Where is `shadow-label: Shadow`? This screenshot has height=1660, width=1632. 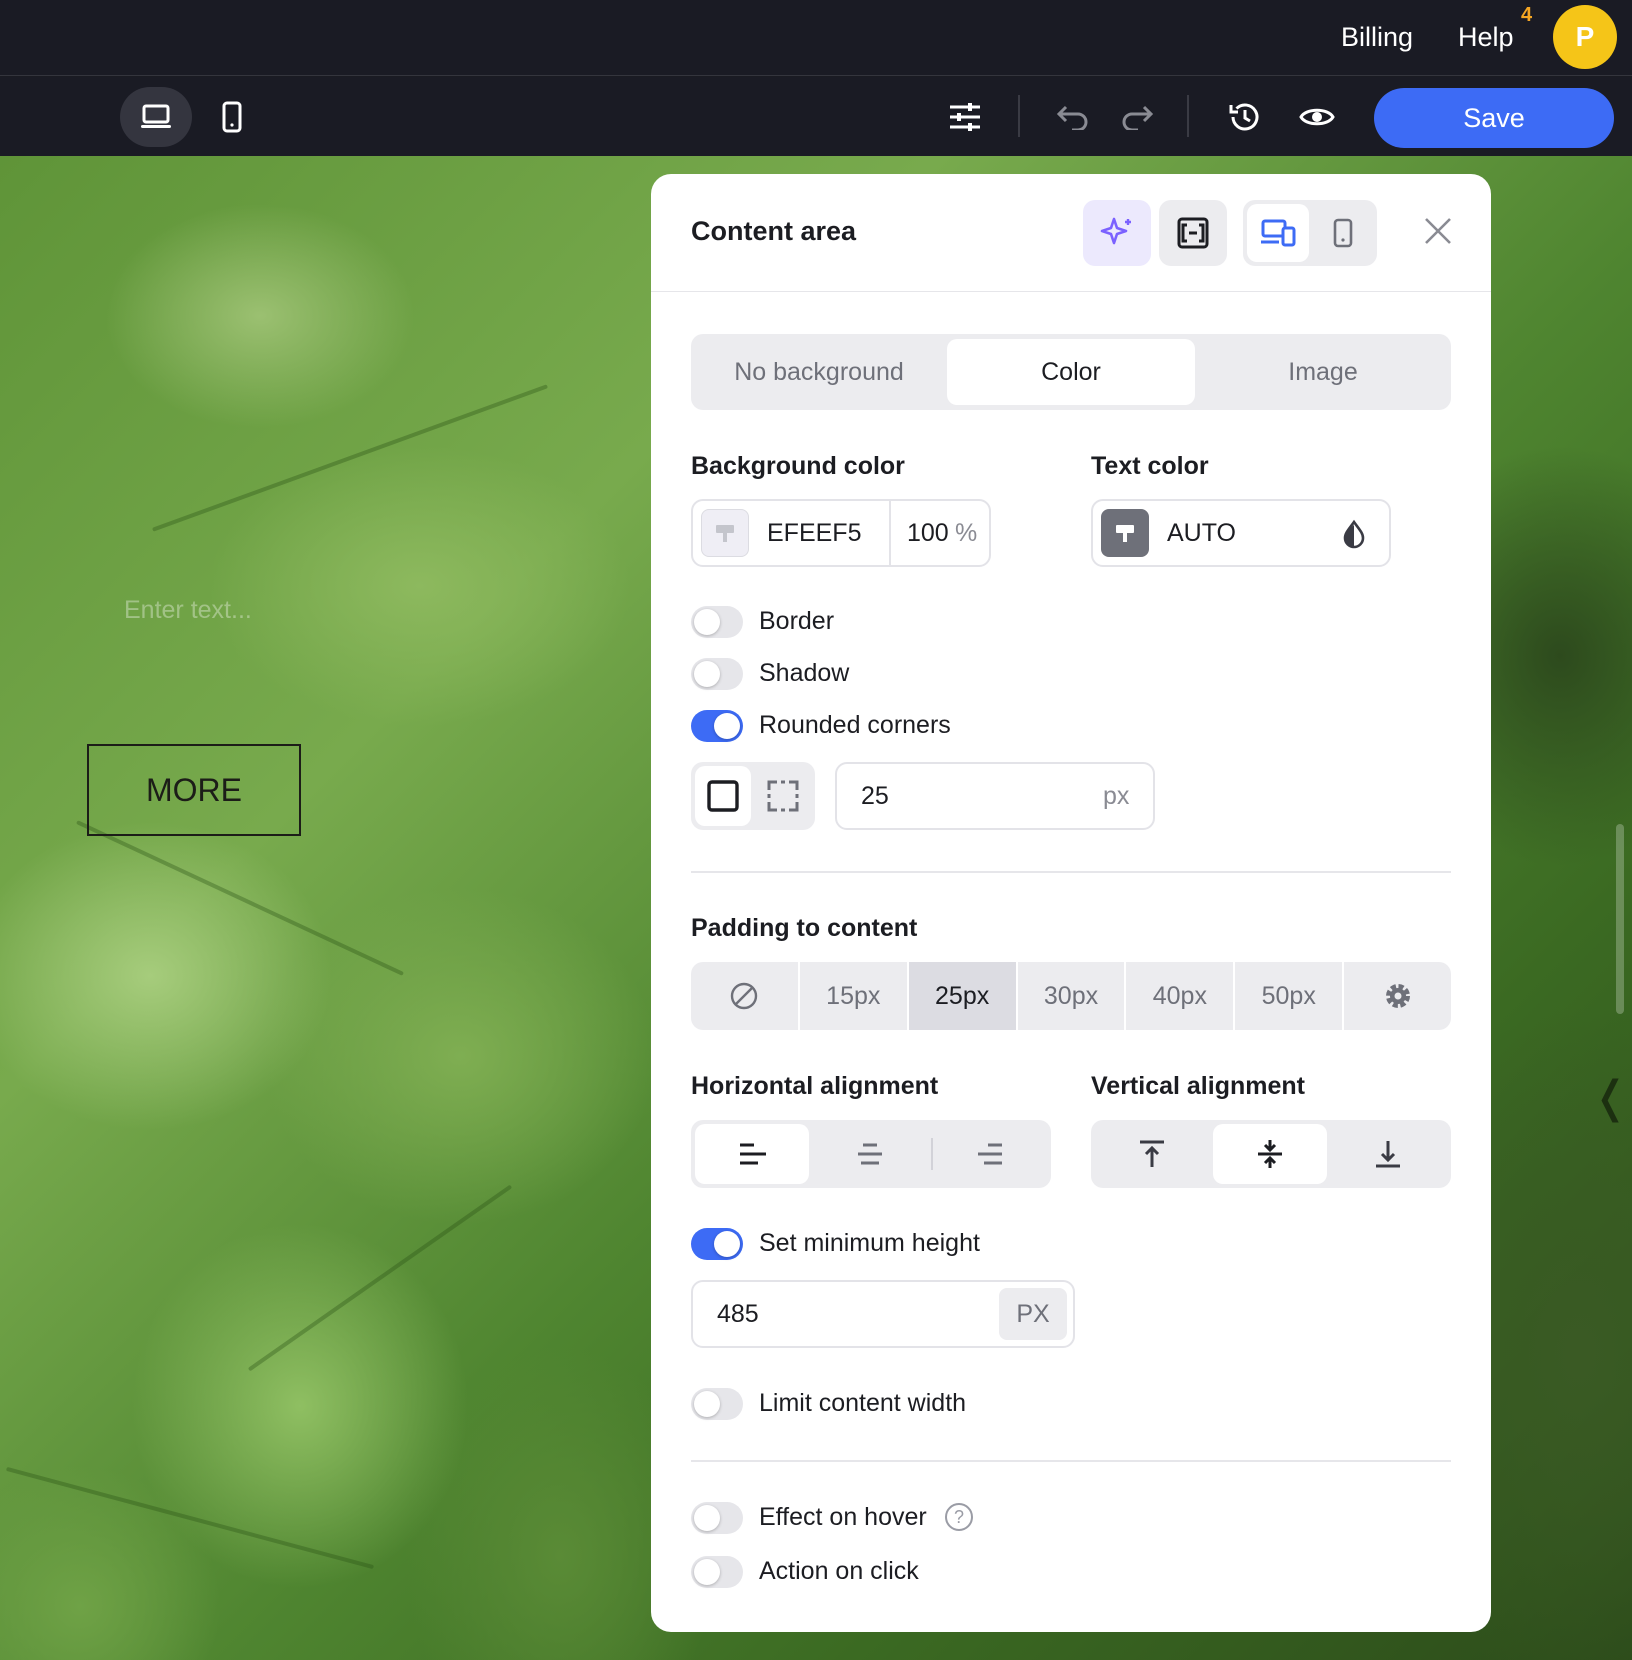 shadow-label: Shadow is located at coordinates (804, 673).